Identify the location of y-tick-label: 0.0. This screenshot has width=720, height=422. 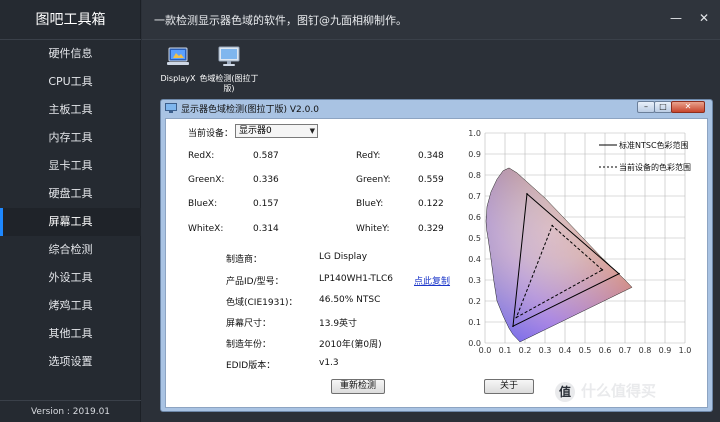
(474, 343).